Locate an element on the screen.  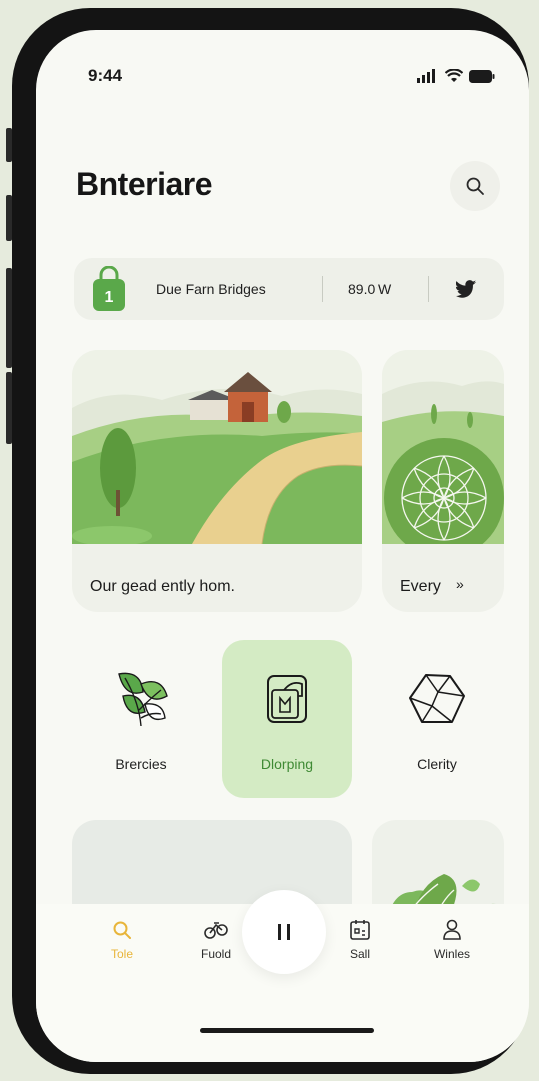
tab-label: Sall is located at coordinates (359, 954).